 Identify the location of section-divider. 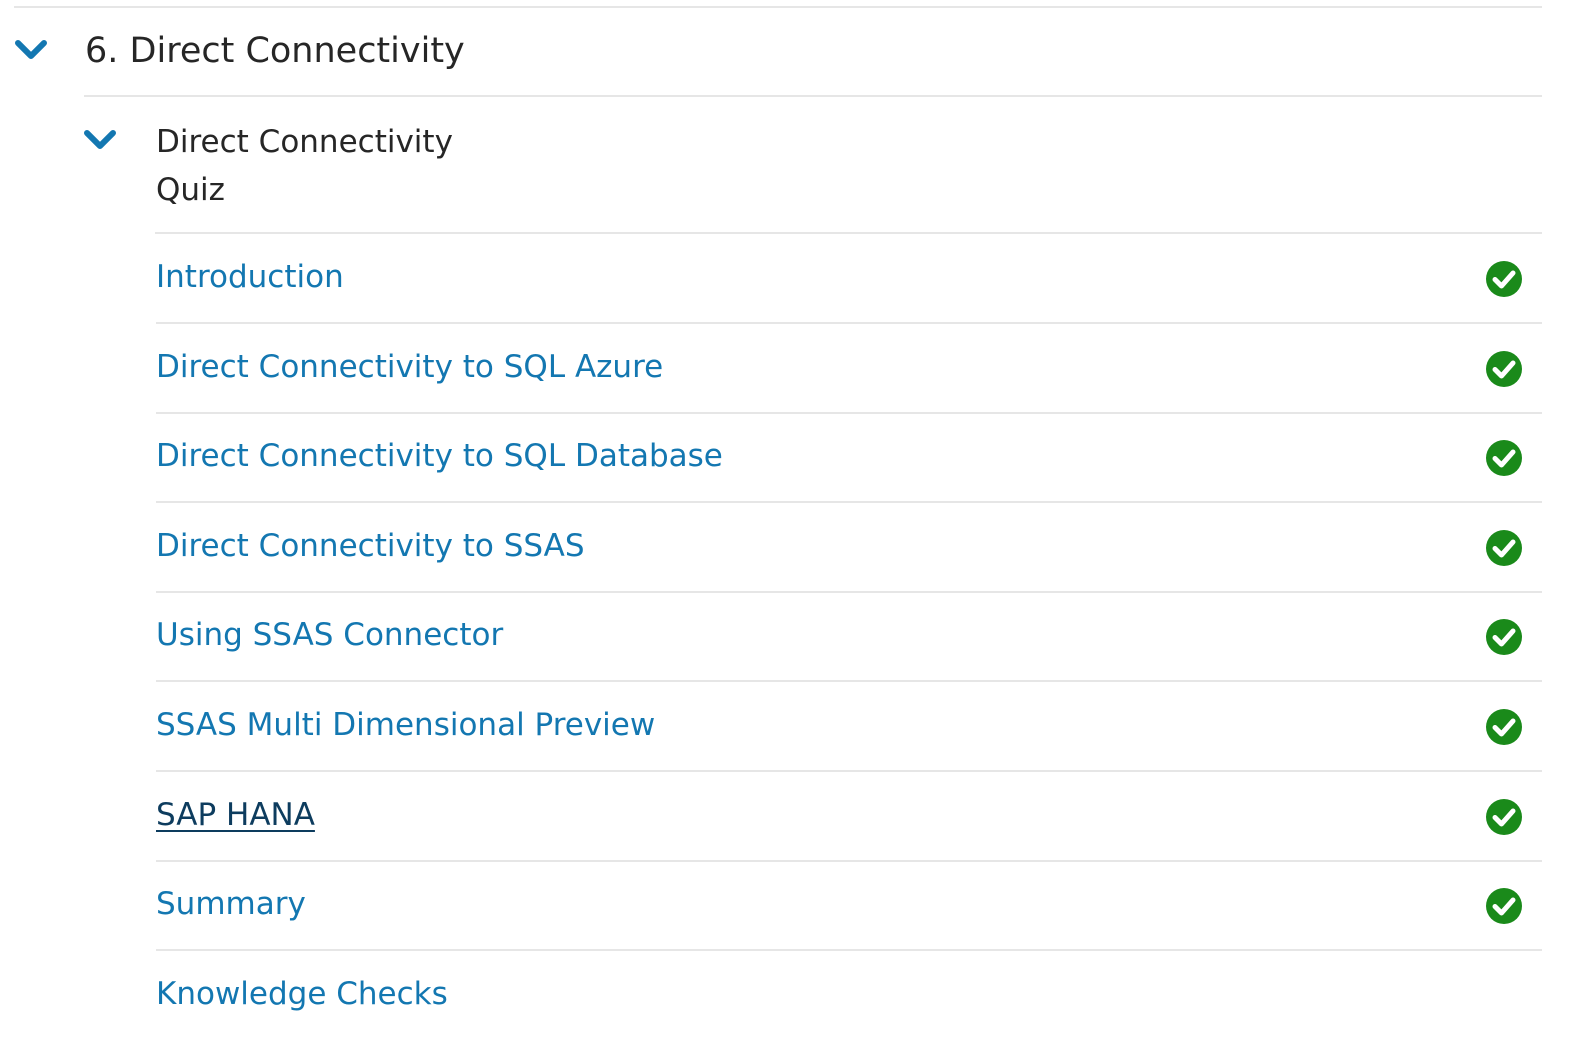
(813, 96).